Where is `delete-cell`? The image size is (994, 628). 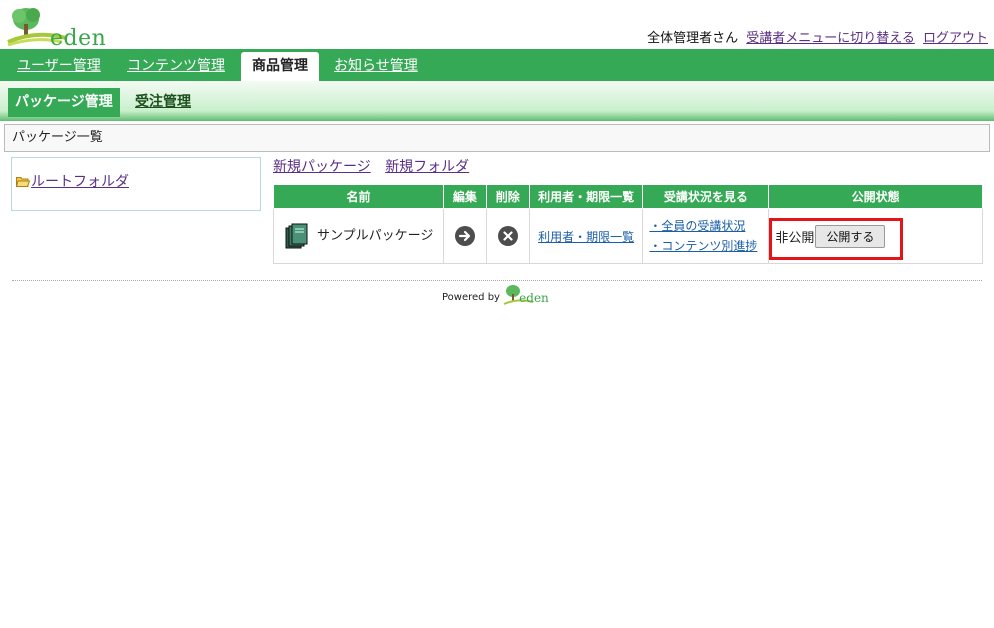
delete-cell is located at coordinates (507, 236).